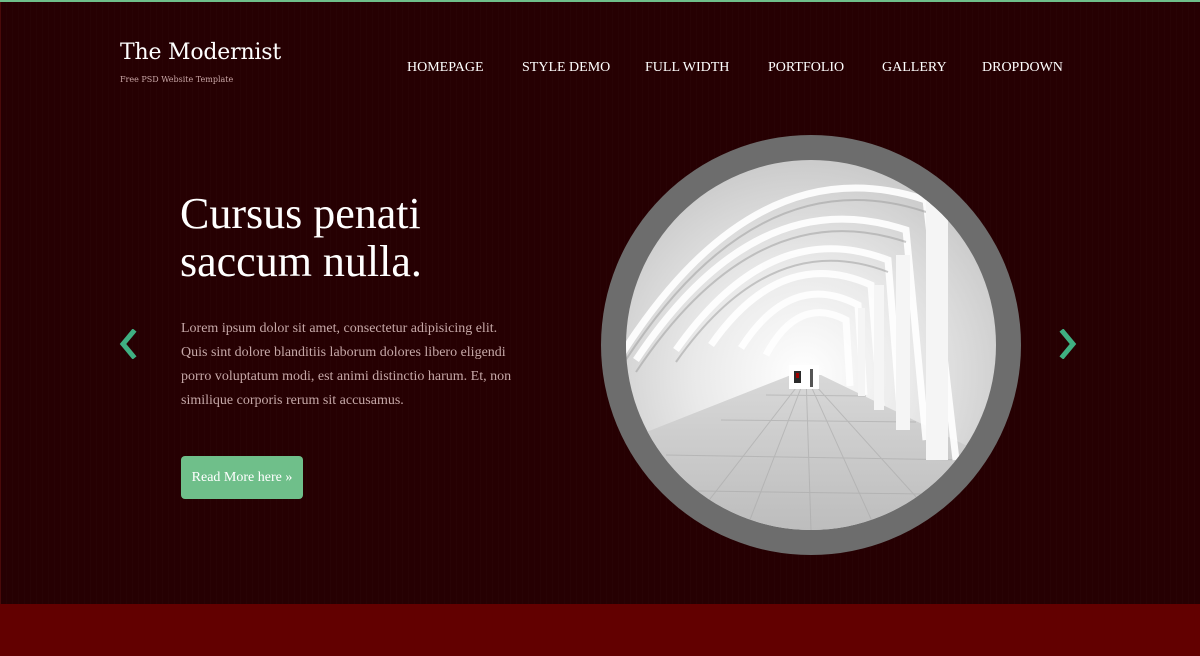 Image resolution: width=1200 pixels, height=656 pixels. Describe the element at coordinates (177, 79) in the screenshot. I see `site-tagline: Free PSD Website Template` at that location.